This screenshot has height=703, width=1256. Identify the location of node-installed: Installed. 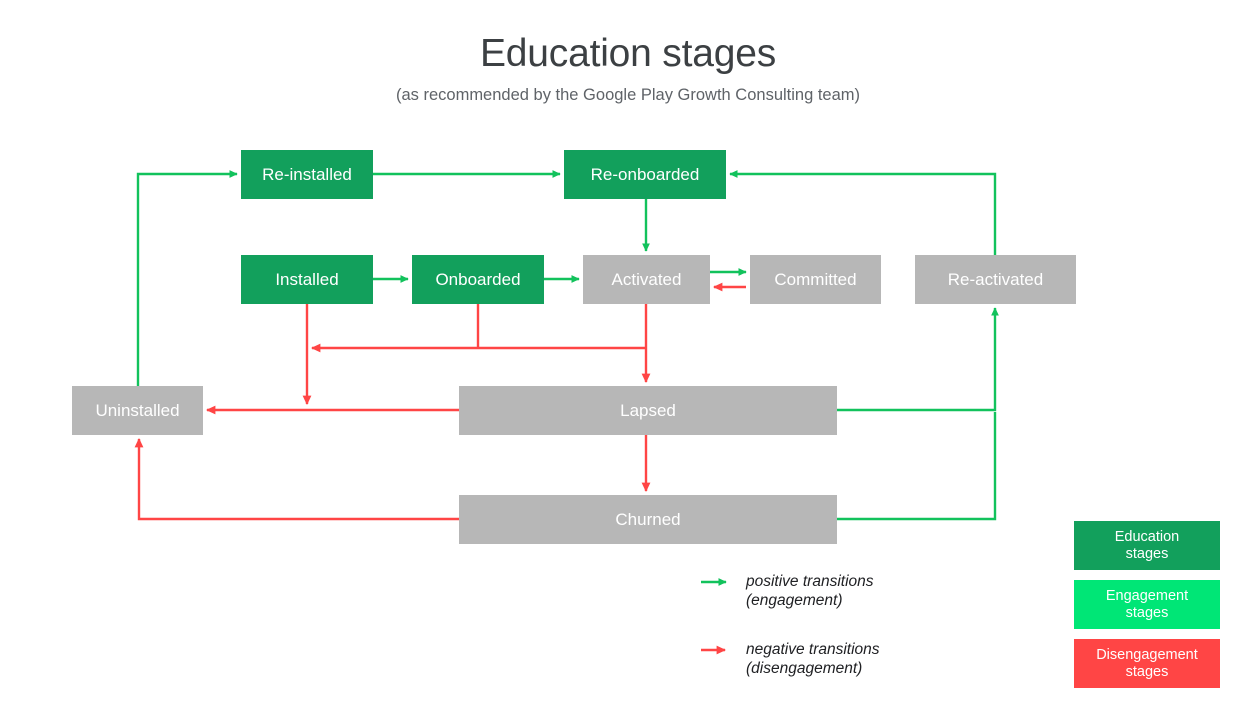
(307, 279).